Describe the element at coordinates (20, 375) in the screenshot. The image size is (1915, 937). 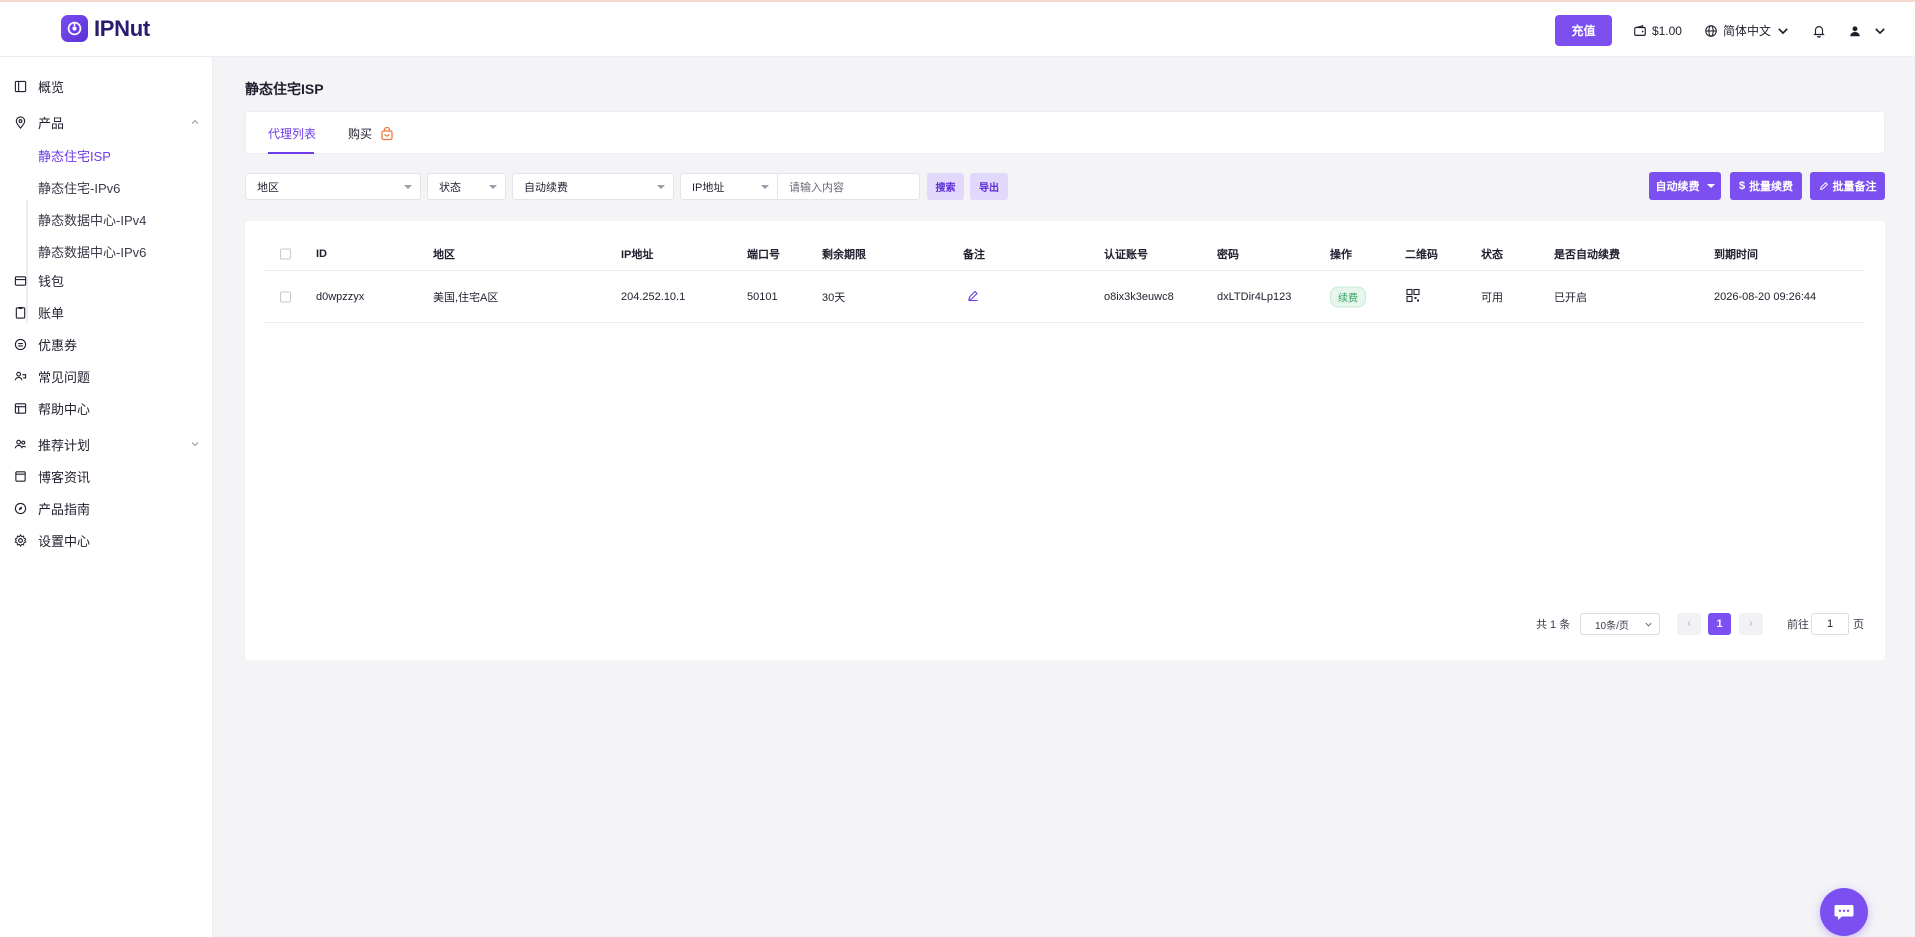
I see `faq-icon` at that location.